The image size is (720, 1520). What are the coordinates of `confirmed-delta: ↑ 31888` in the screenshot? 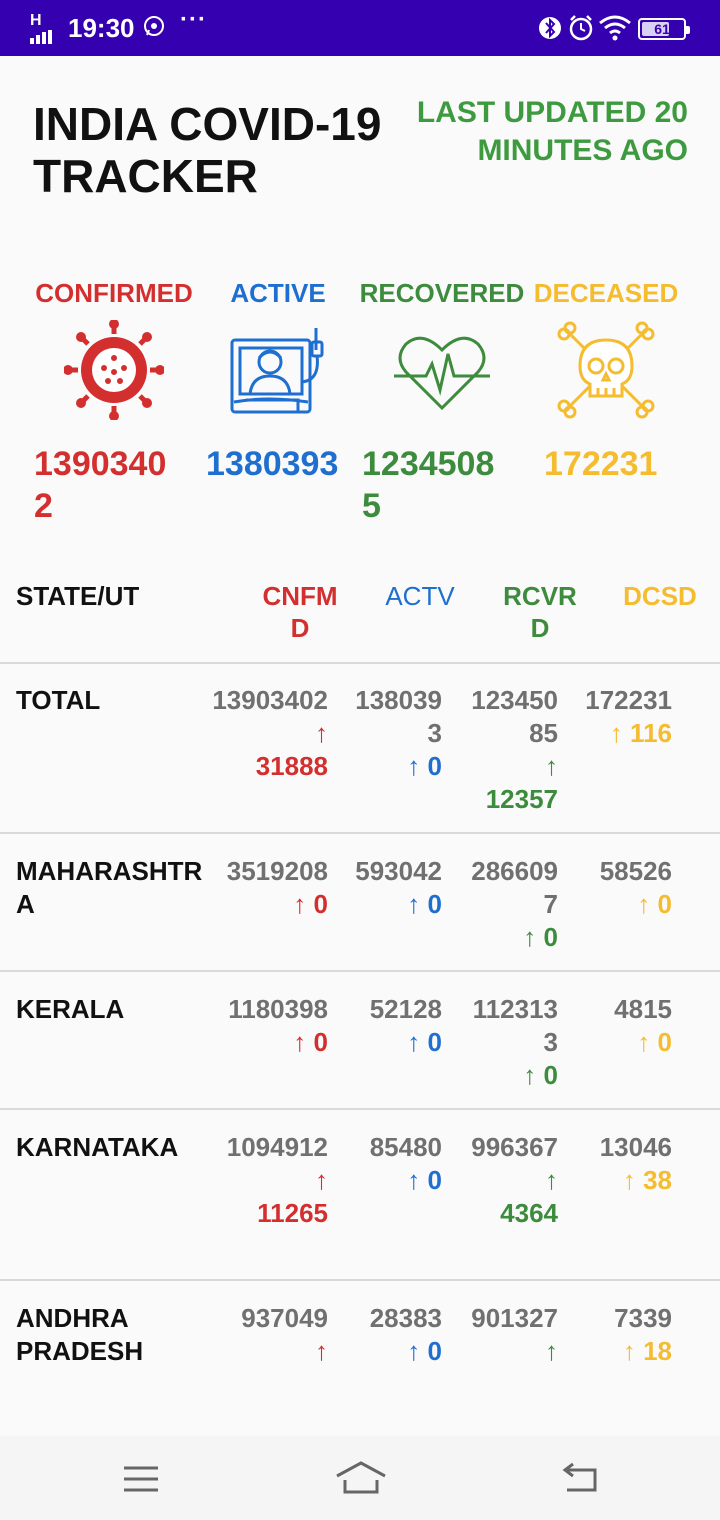 It's located at (291, 749).